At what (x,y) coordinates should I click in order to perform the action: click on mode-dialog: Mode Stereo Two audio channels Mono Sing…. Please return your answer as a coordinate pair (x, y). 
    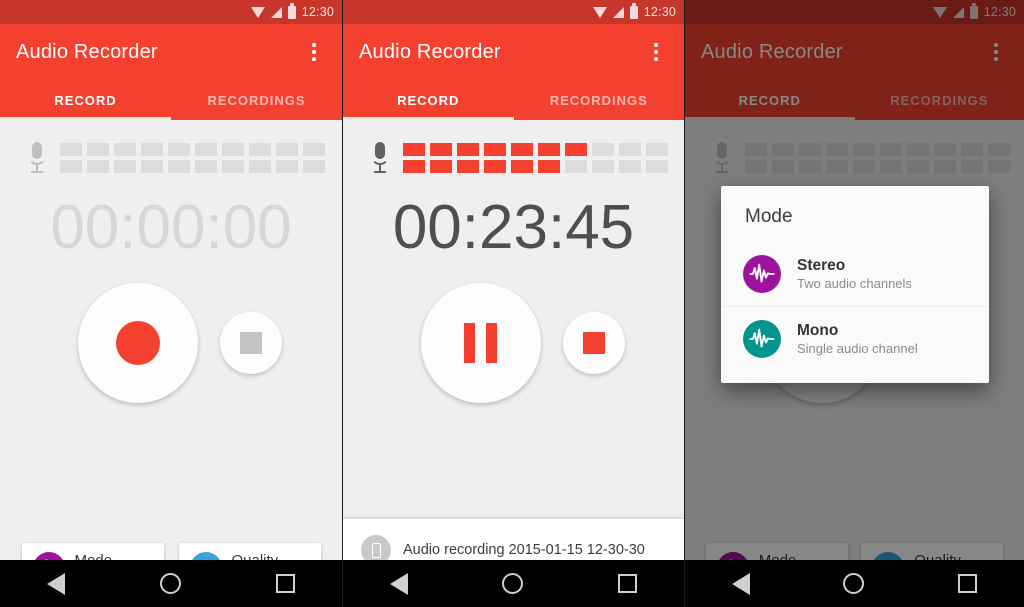
    Looking at the image, I should click on (855, 284).